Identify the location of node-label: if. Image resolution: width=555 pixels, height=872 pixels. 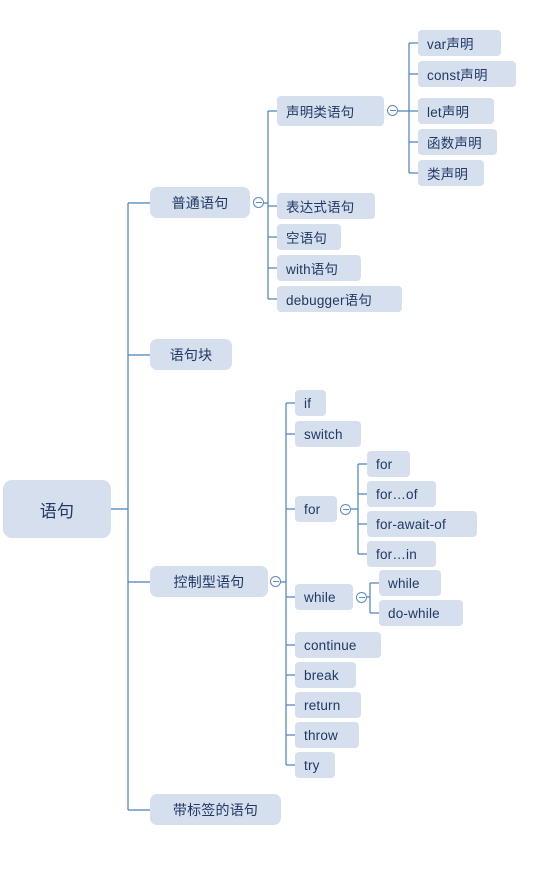
(308, 403).